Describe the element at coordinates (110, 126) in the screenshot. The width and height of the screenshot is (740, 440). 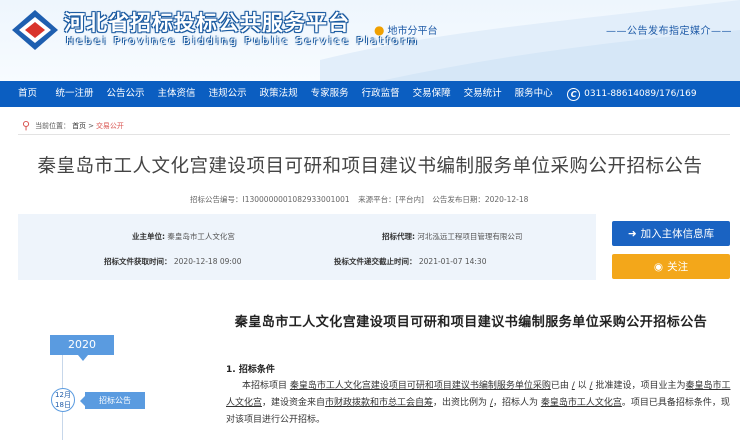
I see `breadcrumb-current: 交易公开` at that location.